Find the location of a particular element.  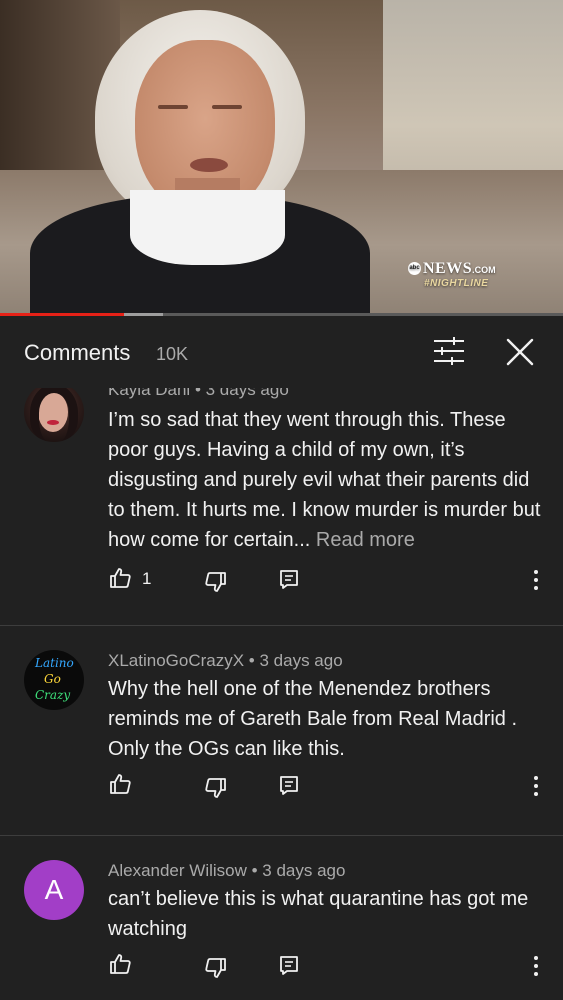

comments-count: 10K is located at coordinates (172, 354).